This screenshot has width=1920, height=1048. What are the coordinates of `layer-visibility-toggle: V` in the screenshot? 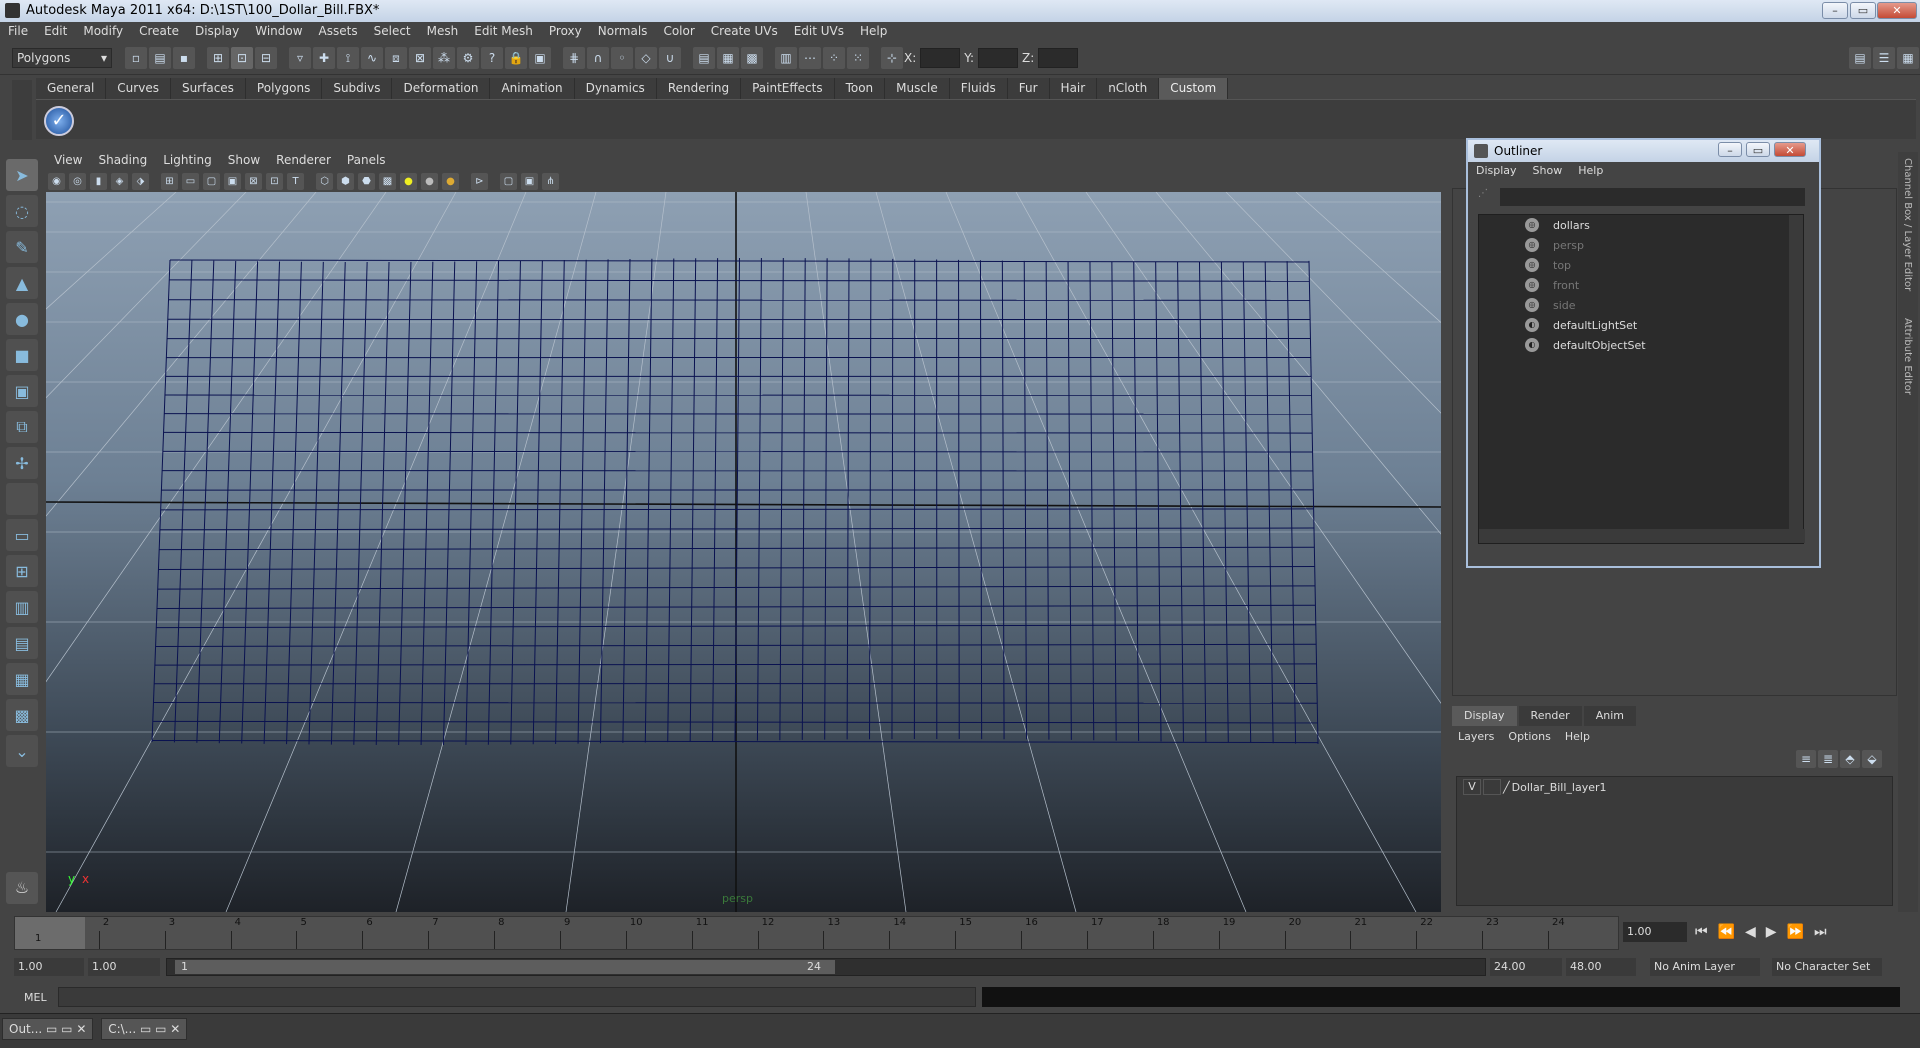 It's located at (1472, 787).